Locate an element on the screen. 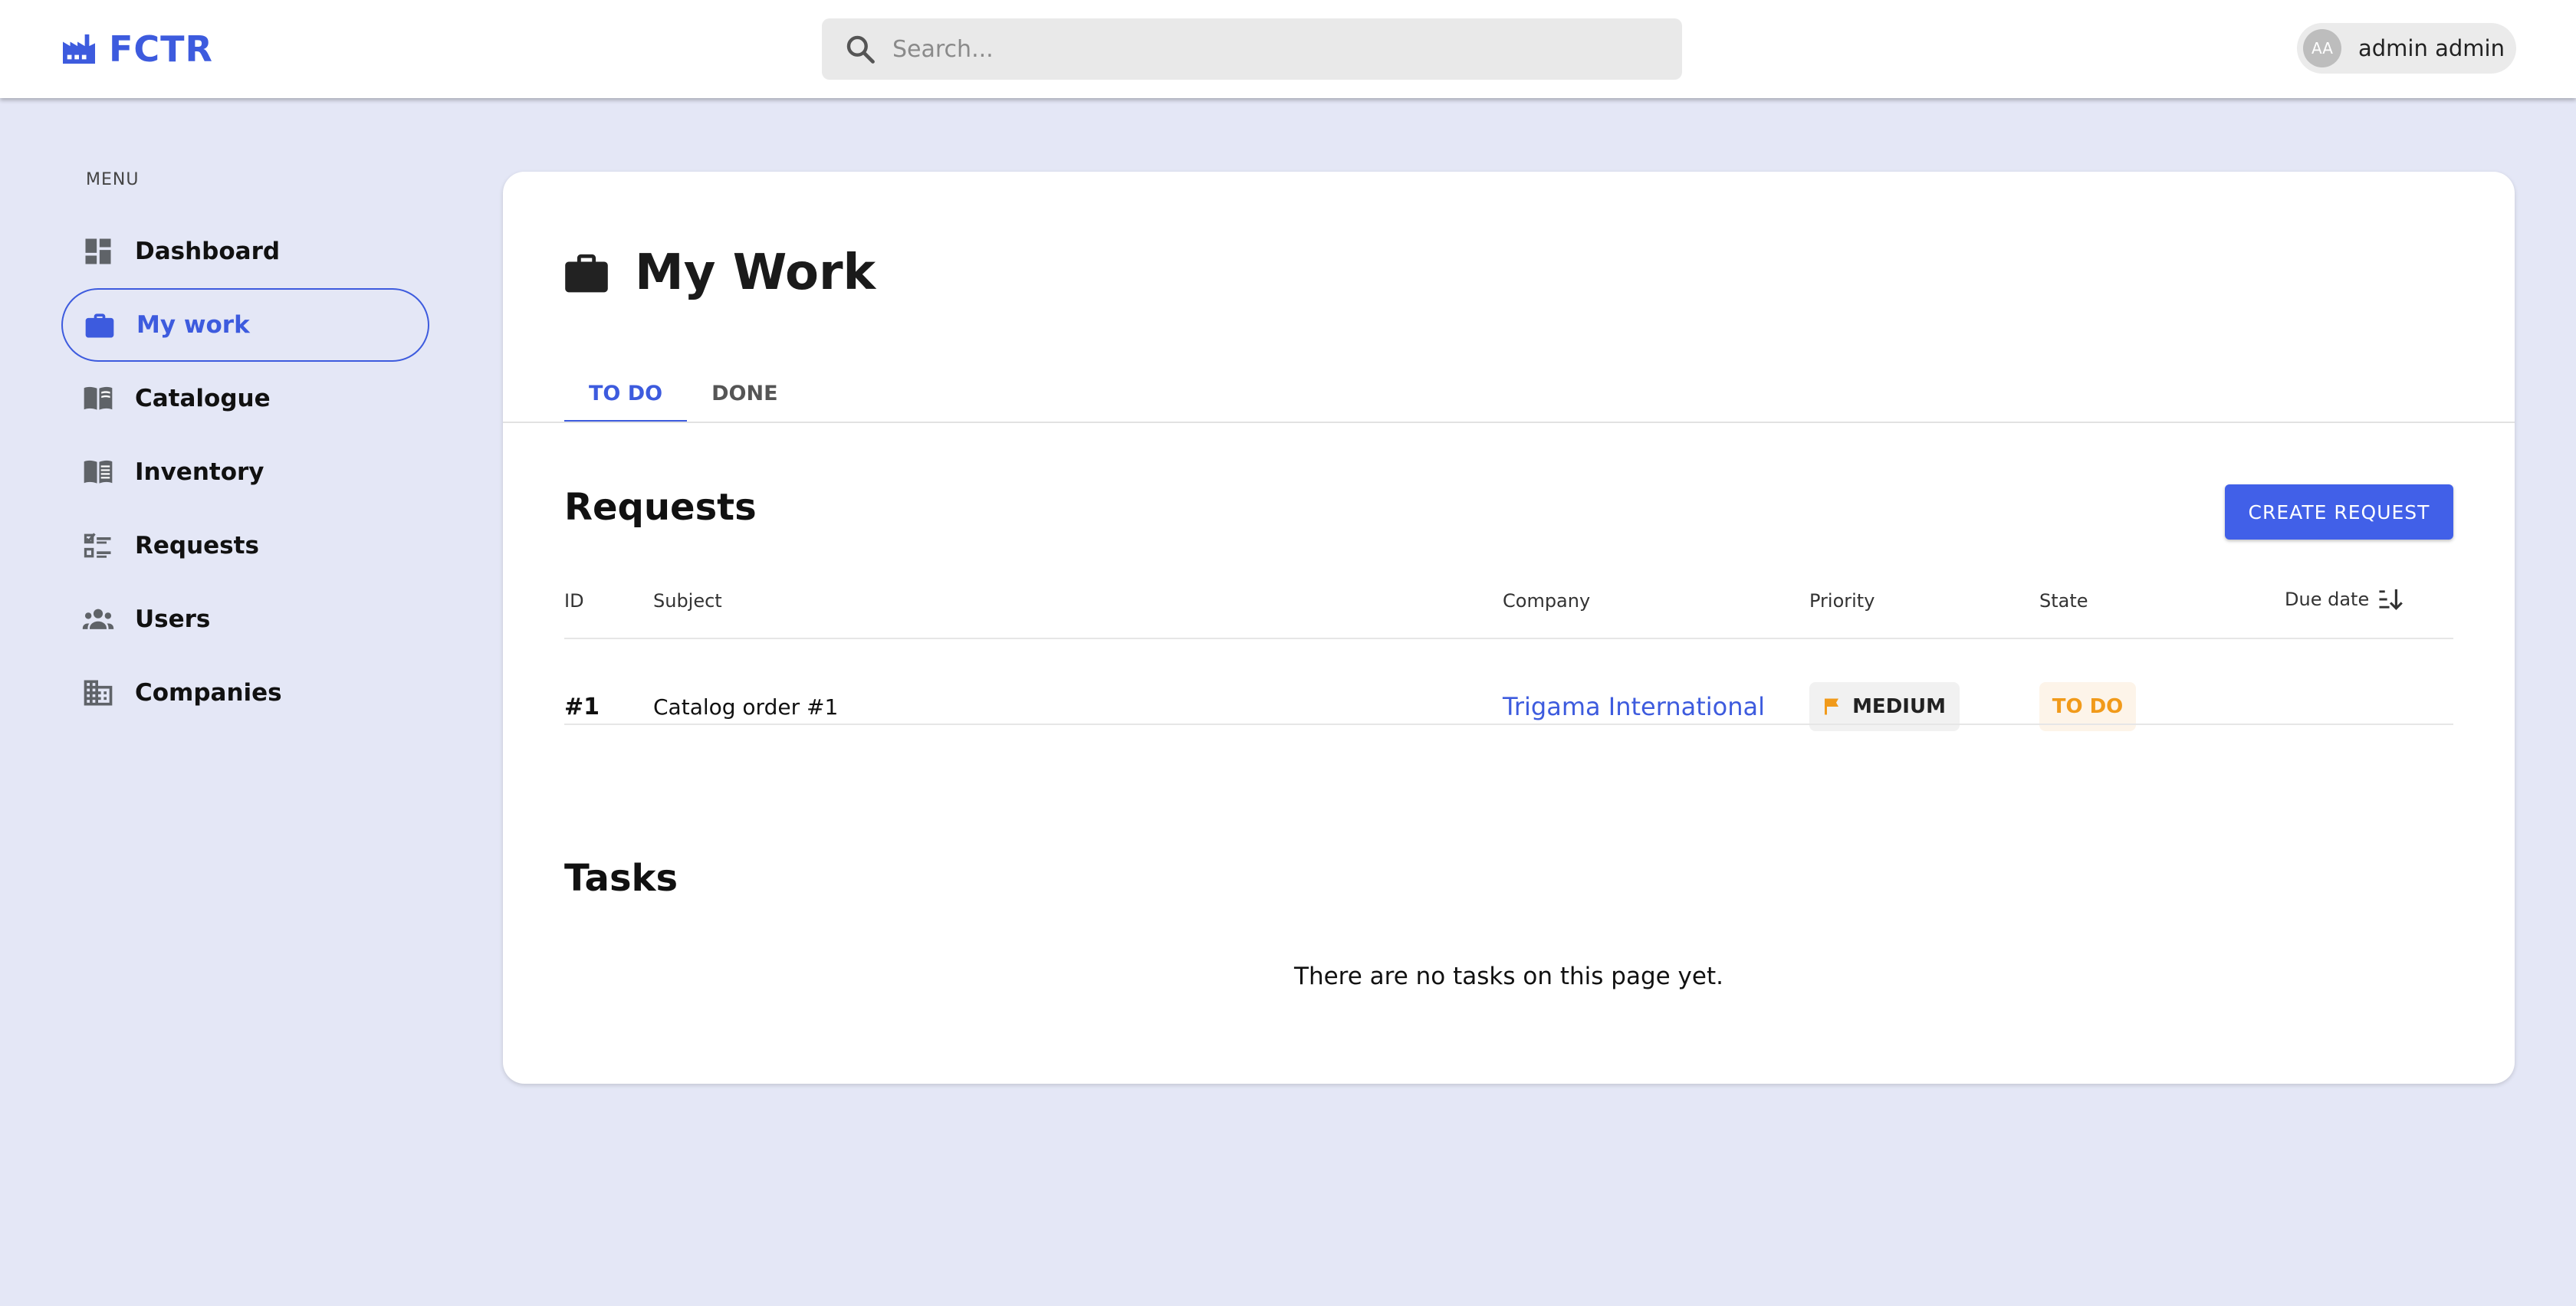 This screenshot has height=1306, width=2576. tasks-title: Tasks is located at coordinates (621, 879).